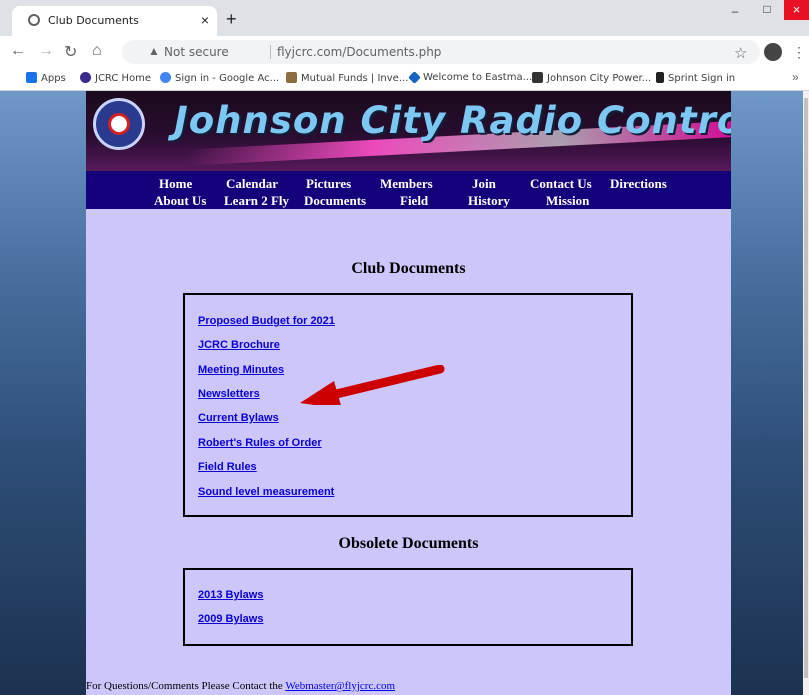 The height and width of the screenshot is (695, 809). I want to click on window-maximize-button: □, so click(767, 9).